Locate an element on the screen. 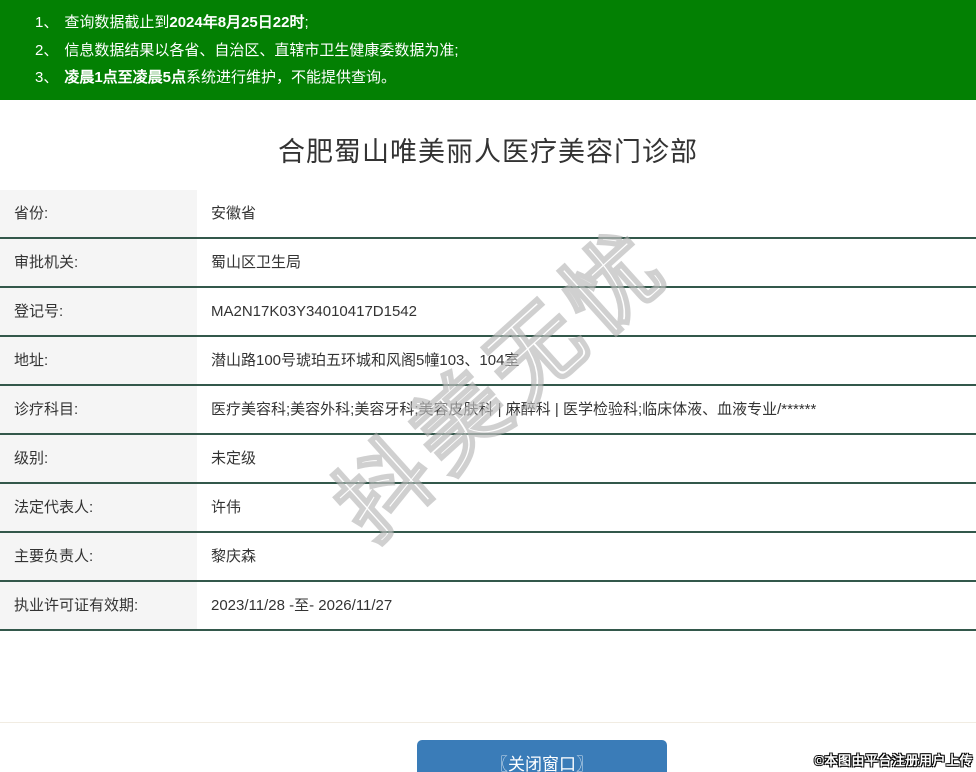 The width and height of the screenshot is (976, 772). notice-number: 3、 is located at coordinates (47, 77).